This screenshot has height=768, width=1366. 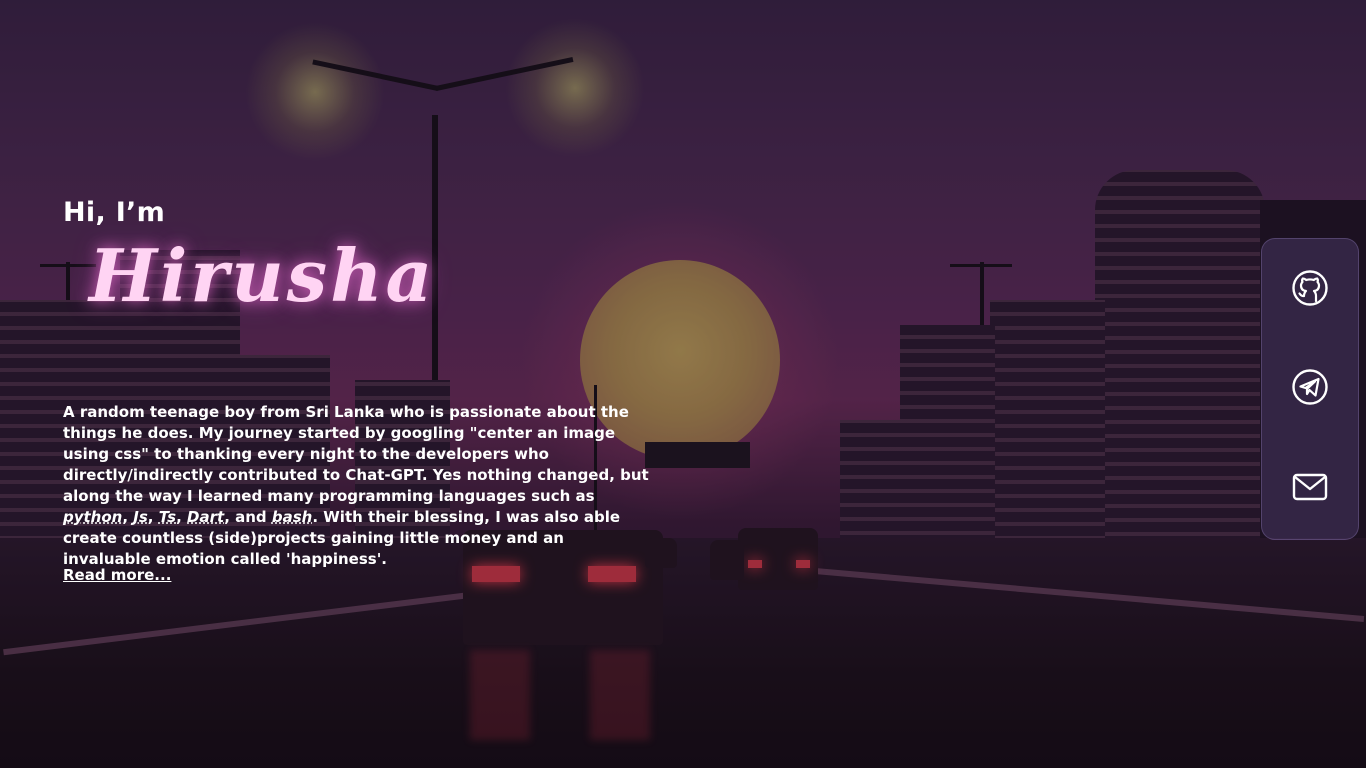 I want to click on hero-name: Hirusha, so click(x=262, y=275).